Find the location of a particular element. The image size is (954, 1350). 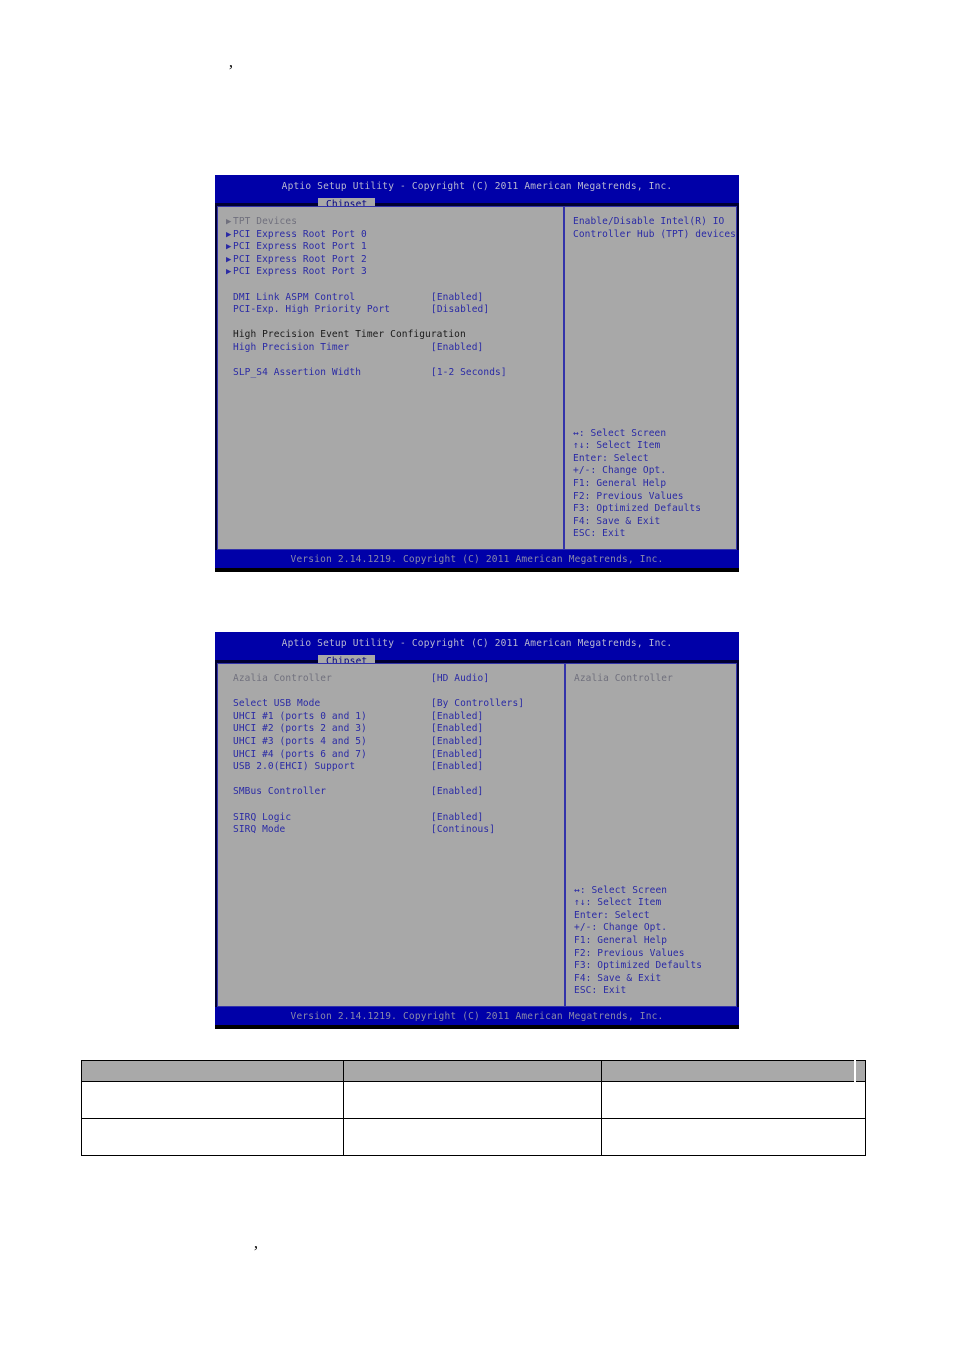

bios-tabrow-1: Chipset is located at coordinates (477, 202).